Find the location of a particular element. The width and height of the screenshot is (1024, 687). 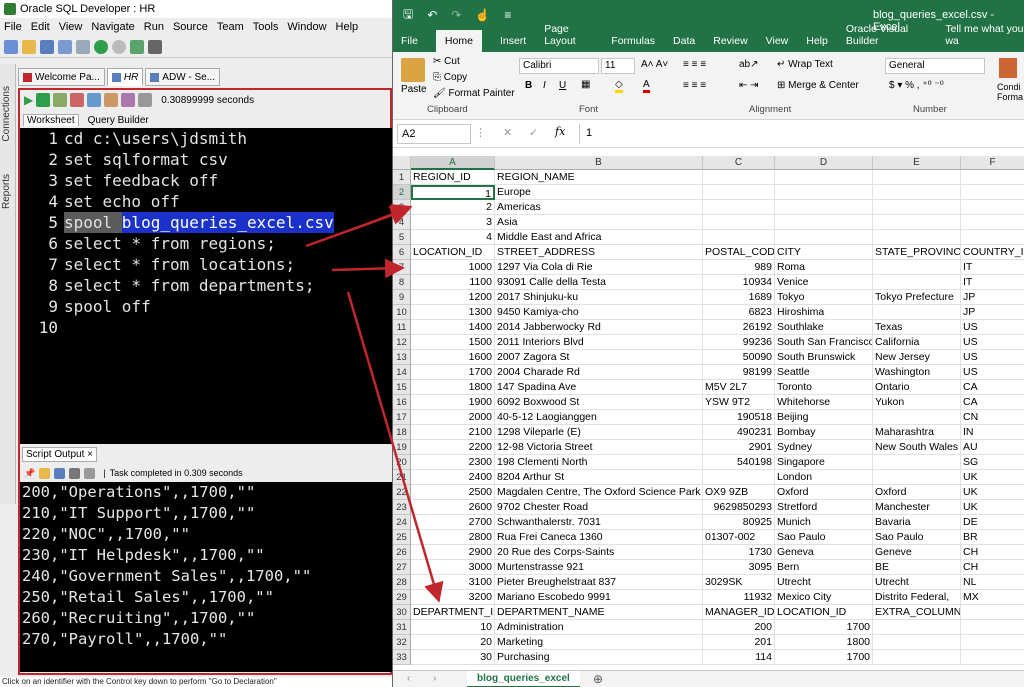

grid-cell: 3100 is located at coordinates (453, 582).